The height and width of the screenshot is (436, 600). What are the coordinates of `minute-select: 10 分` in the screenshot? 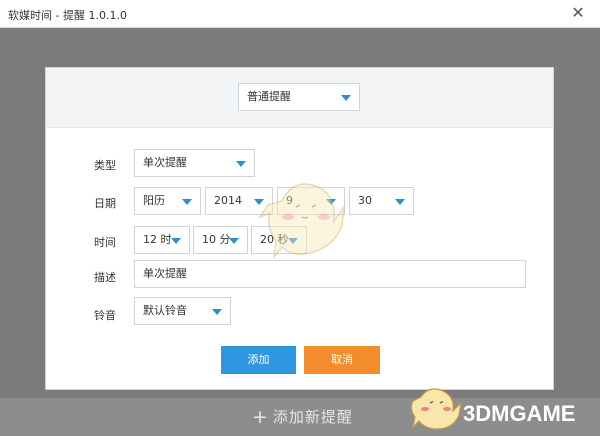 It's located at (220, 240).